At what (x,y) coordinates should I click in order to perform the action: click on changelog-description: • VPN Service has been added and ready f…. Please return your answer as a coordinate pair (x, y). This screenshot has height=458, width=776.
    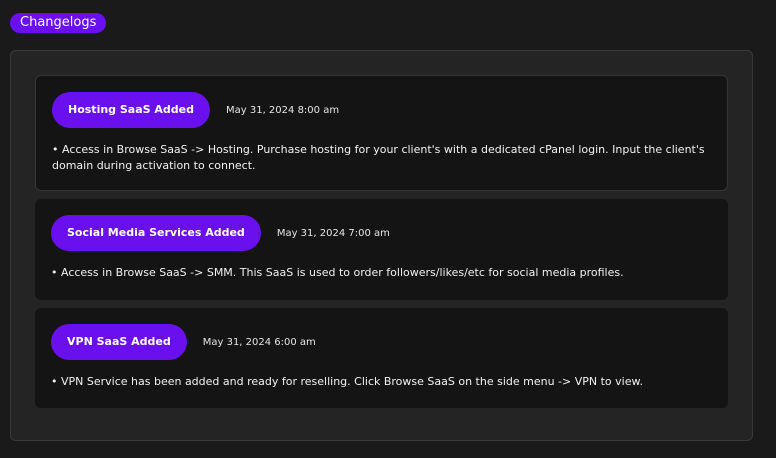
    Looking at the image, I should click on (347, 381).